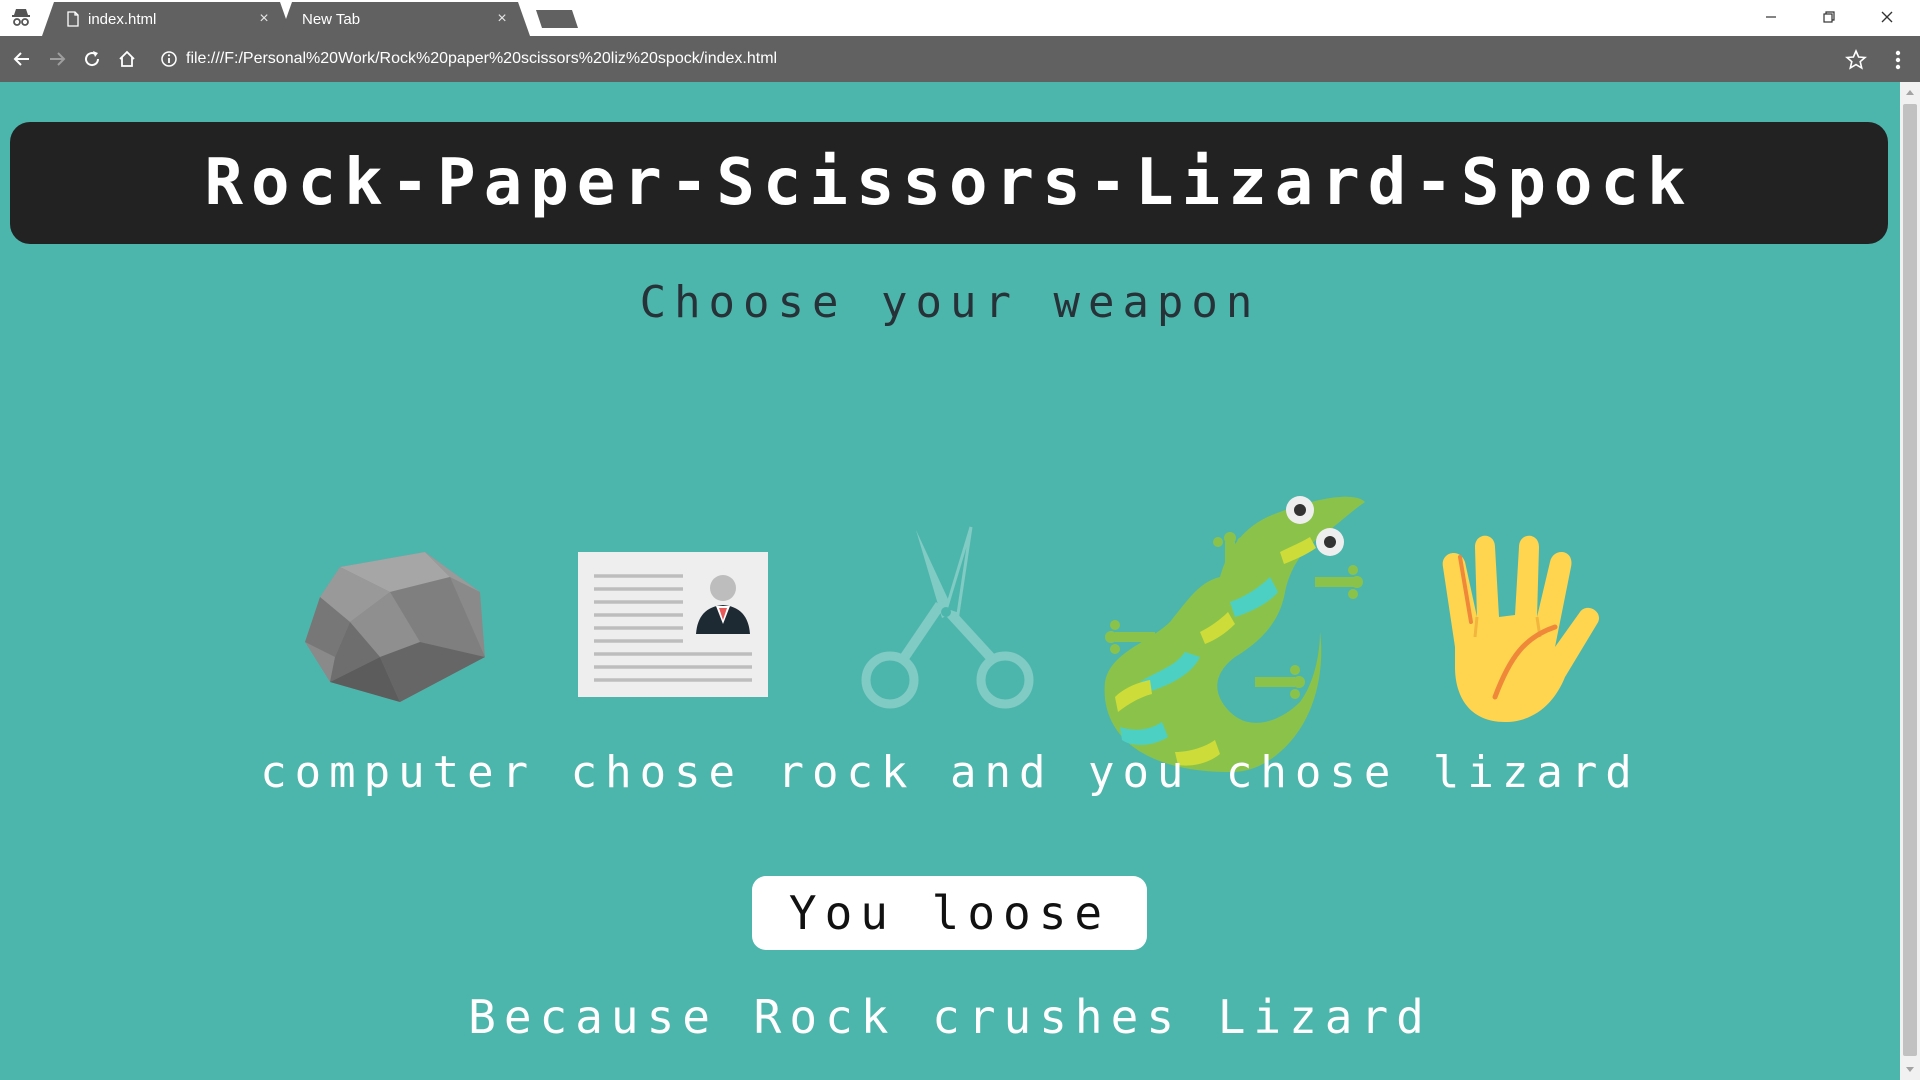 The image size is (1920, 1080). I want to click on tab-new-tab: New Tab ×, so click(405, 19).